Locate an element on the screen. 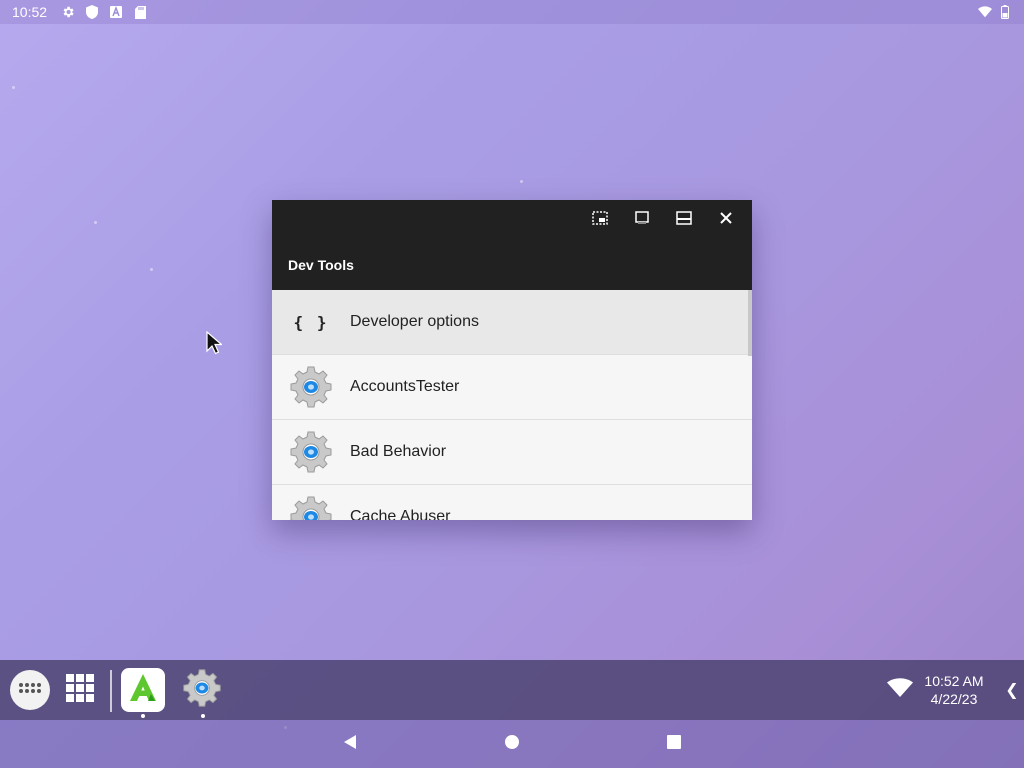 This screenshot has height=768, width=1024. dev-tools-icon is located at coordinates (202, 690).